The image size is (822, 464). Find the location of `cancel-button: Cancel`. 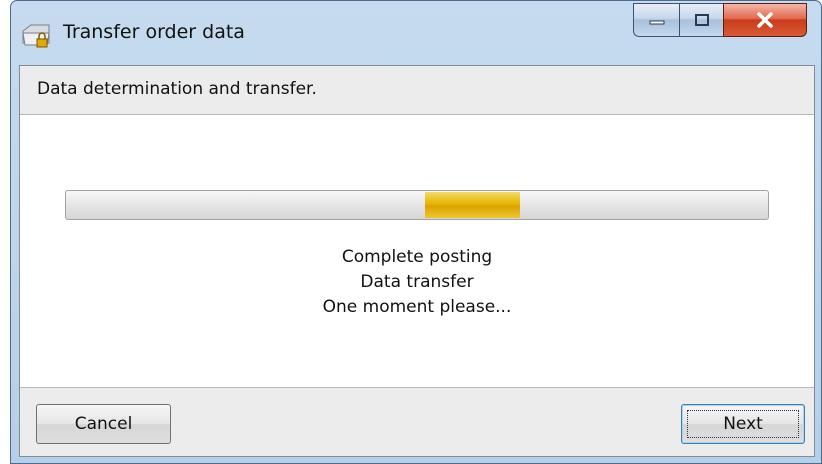

cancel-button: Cancel is located at coordinates (103, 424).